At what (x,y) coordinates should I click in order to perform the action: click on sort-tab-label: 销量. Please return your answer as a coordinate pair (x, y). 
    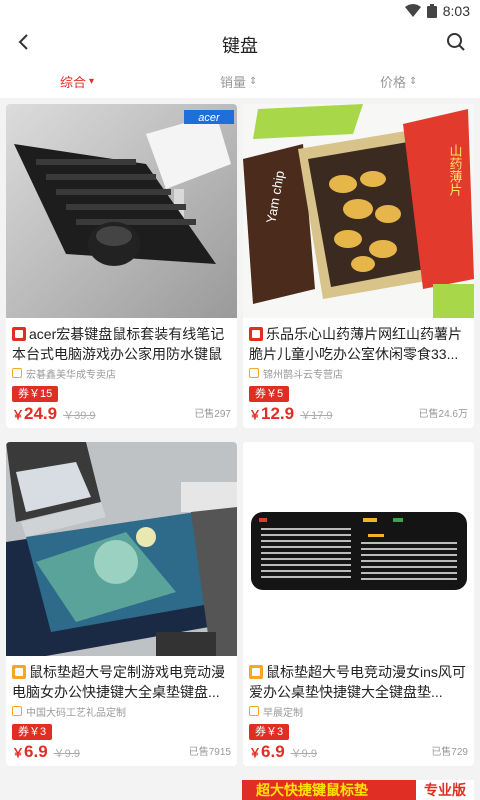
    Looking at the image, I should click on (233, 82).